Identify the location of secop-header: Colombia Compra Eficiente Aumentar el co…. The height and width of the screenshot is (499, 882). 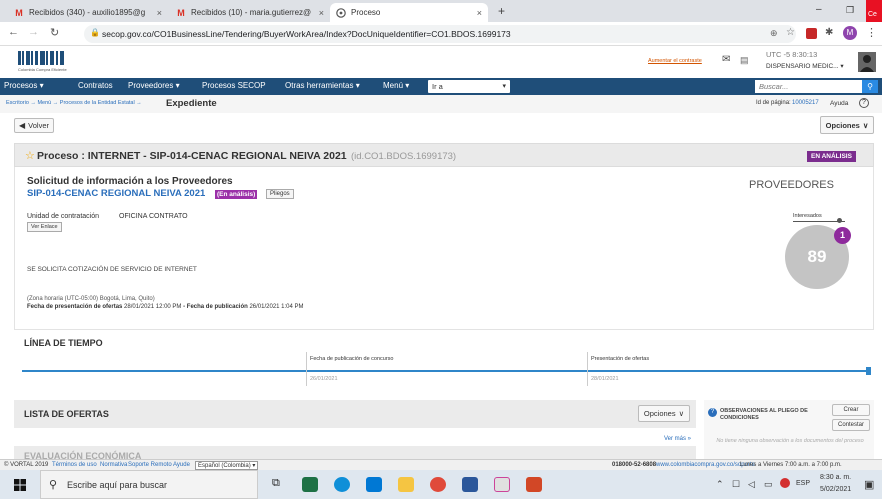
(441, 62).